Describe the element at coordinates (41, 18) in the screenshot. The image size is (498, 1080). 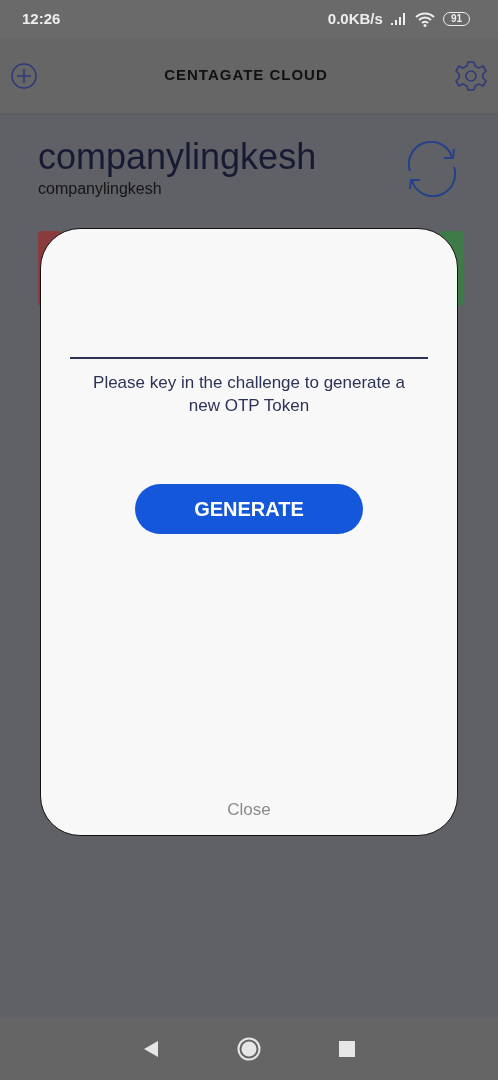
I see `status-time: 12:26` at that location.